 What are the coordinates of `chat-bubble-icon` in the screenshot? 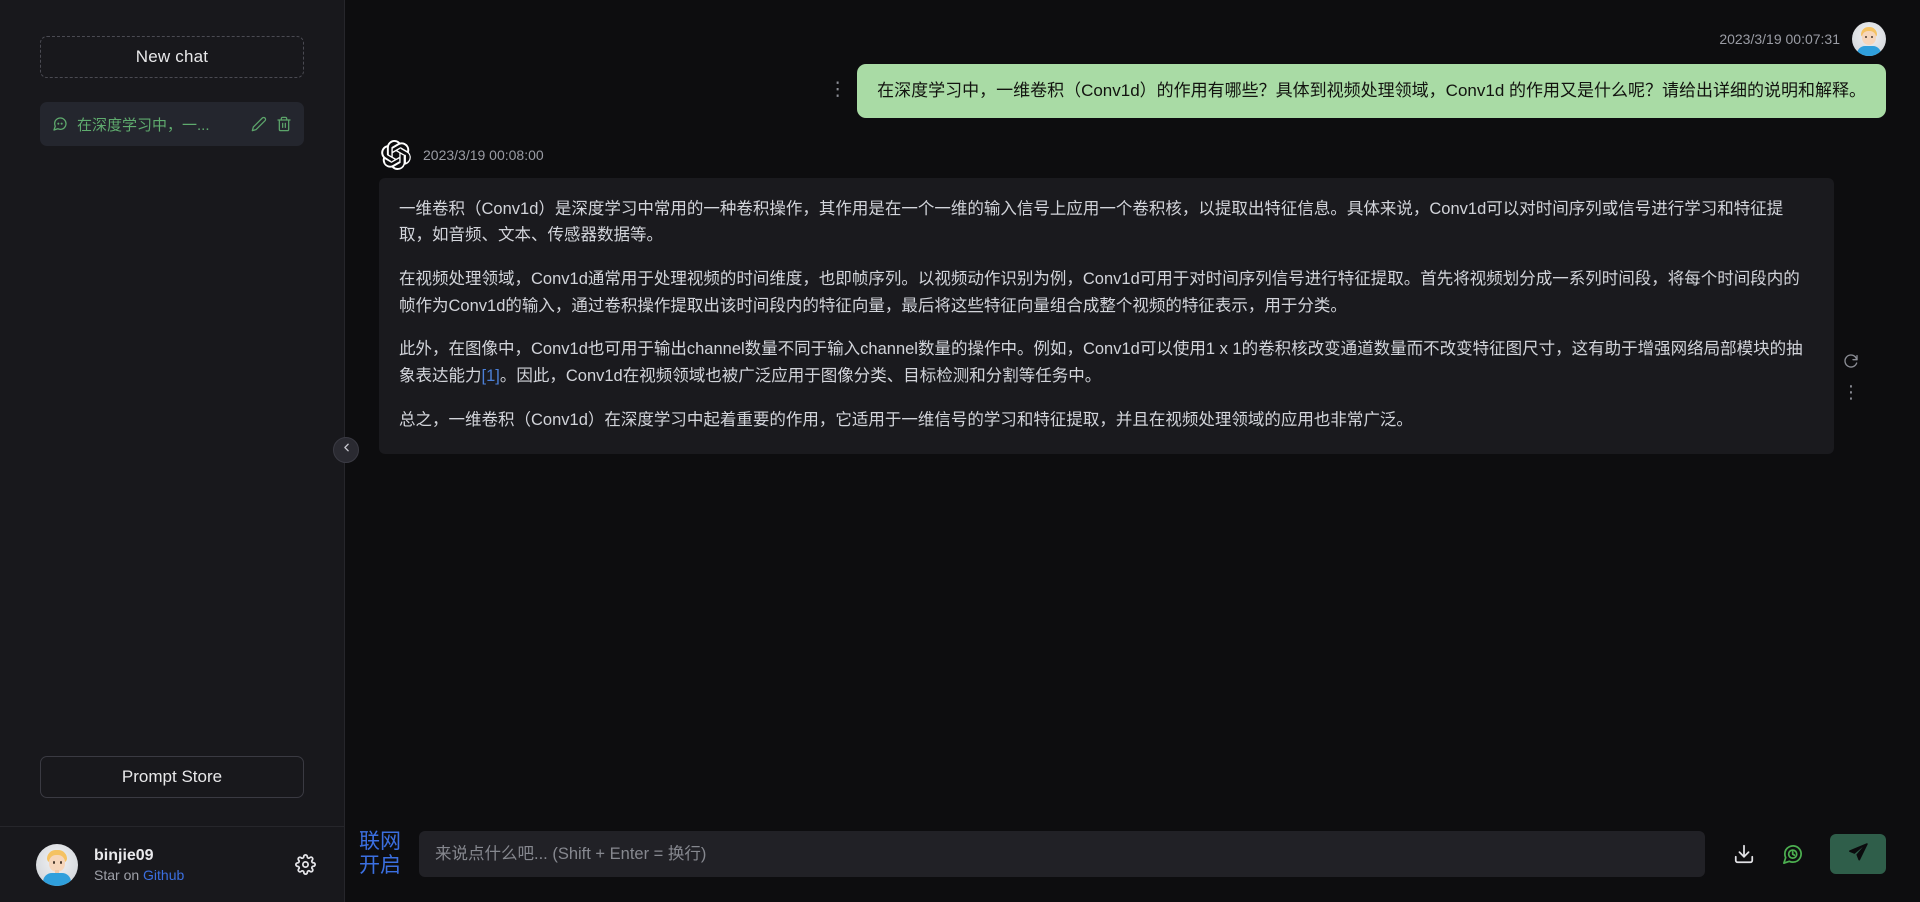 It's located at (60, 124).